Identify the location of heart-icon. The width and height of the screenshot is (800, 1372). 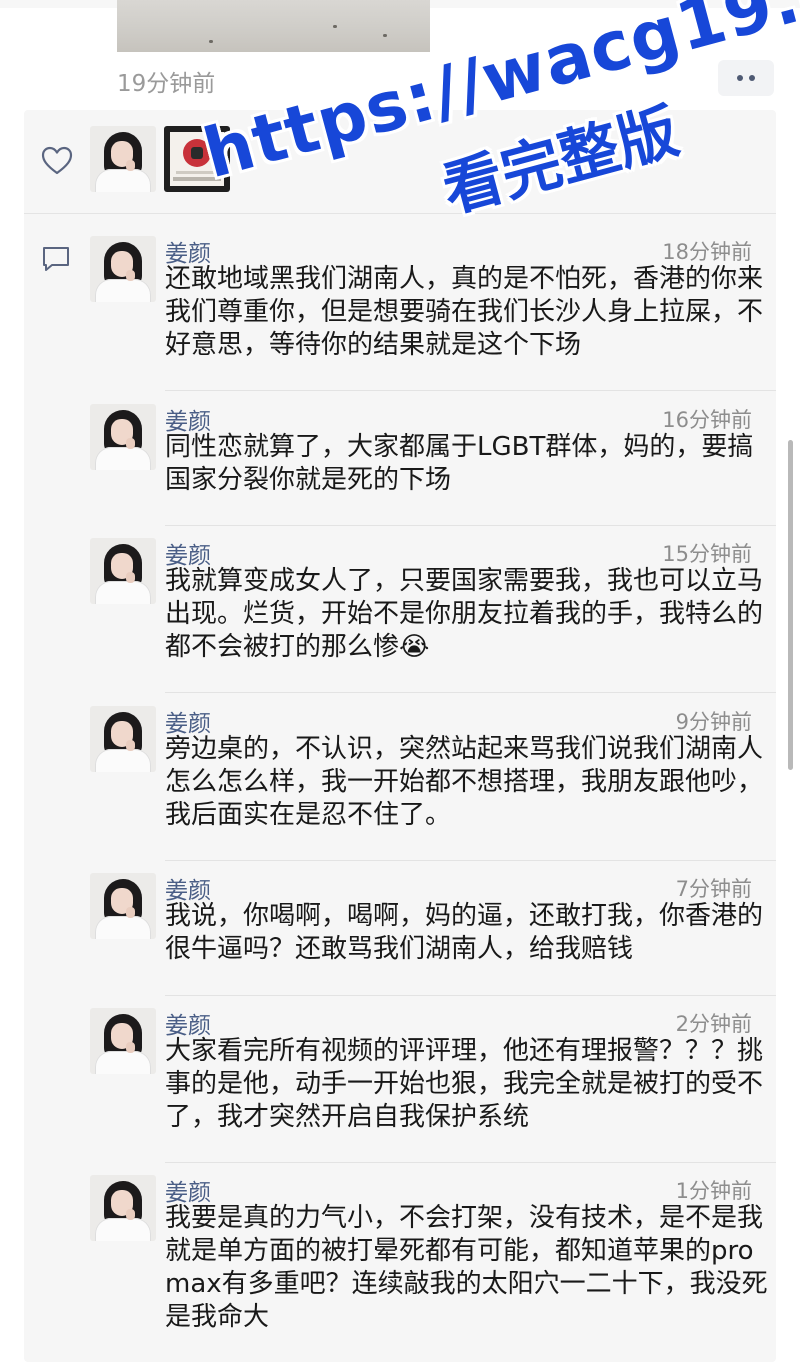
(57, 161).